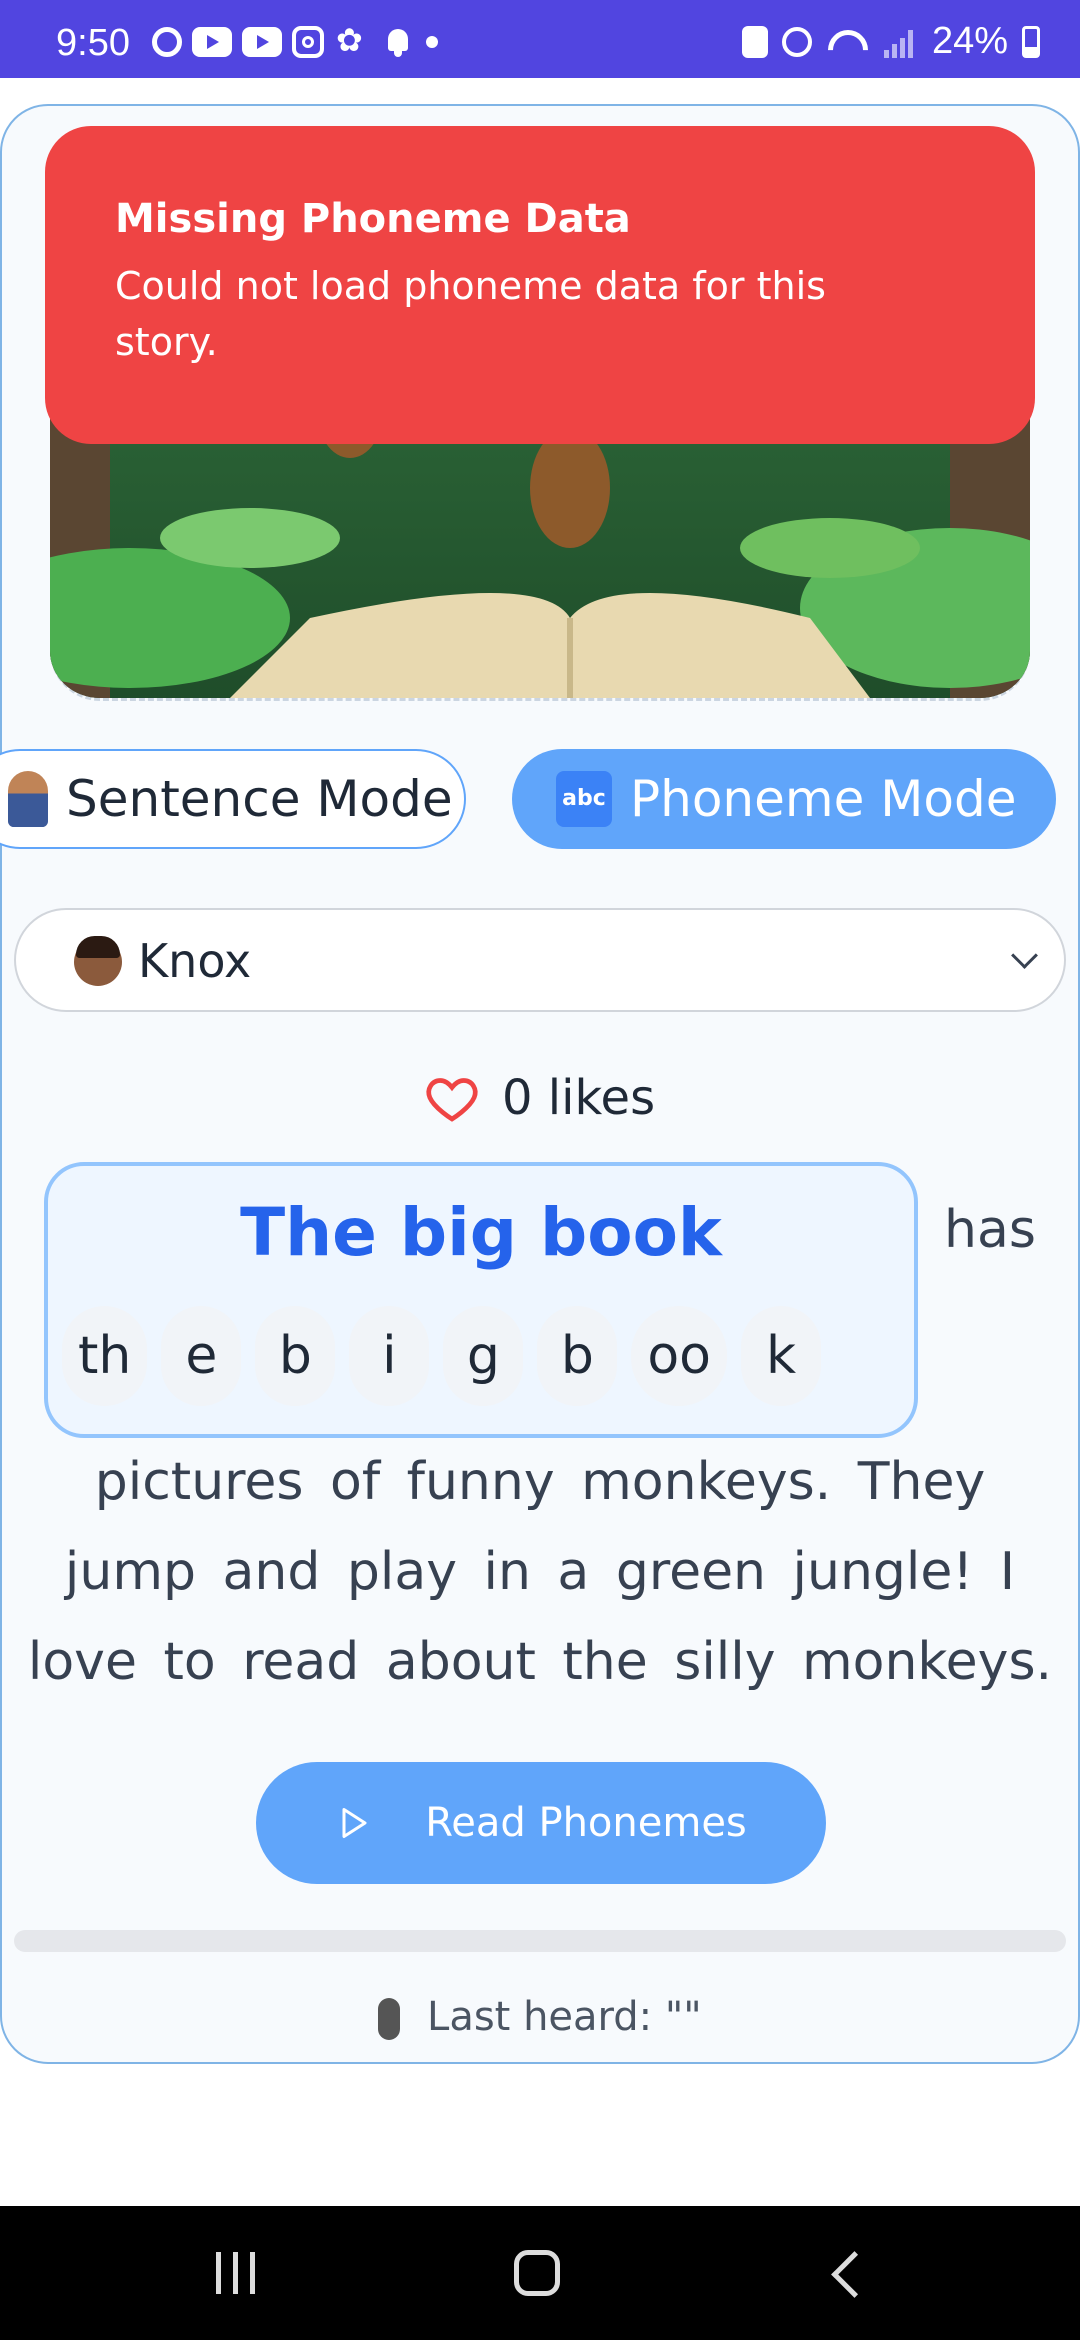 The height and width of the screenshot is (2340, 1080). What do you see at coordinates (93, 43) in the screenshot?
I see `status-time: 9:50` at bounding box center [93, 43].